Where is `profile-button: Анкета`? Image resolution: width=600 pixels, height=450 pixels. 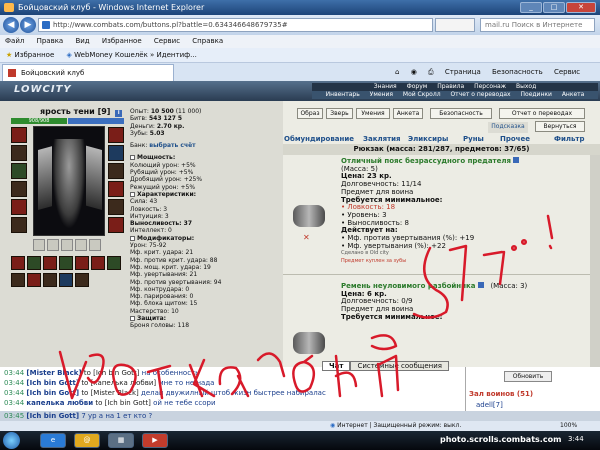 profile-button: Анкета is located at coordinates (408, 113).